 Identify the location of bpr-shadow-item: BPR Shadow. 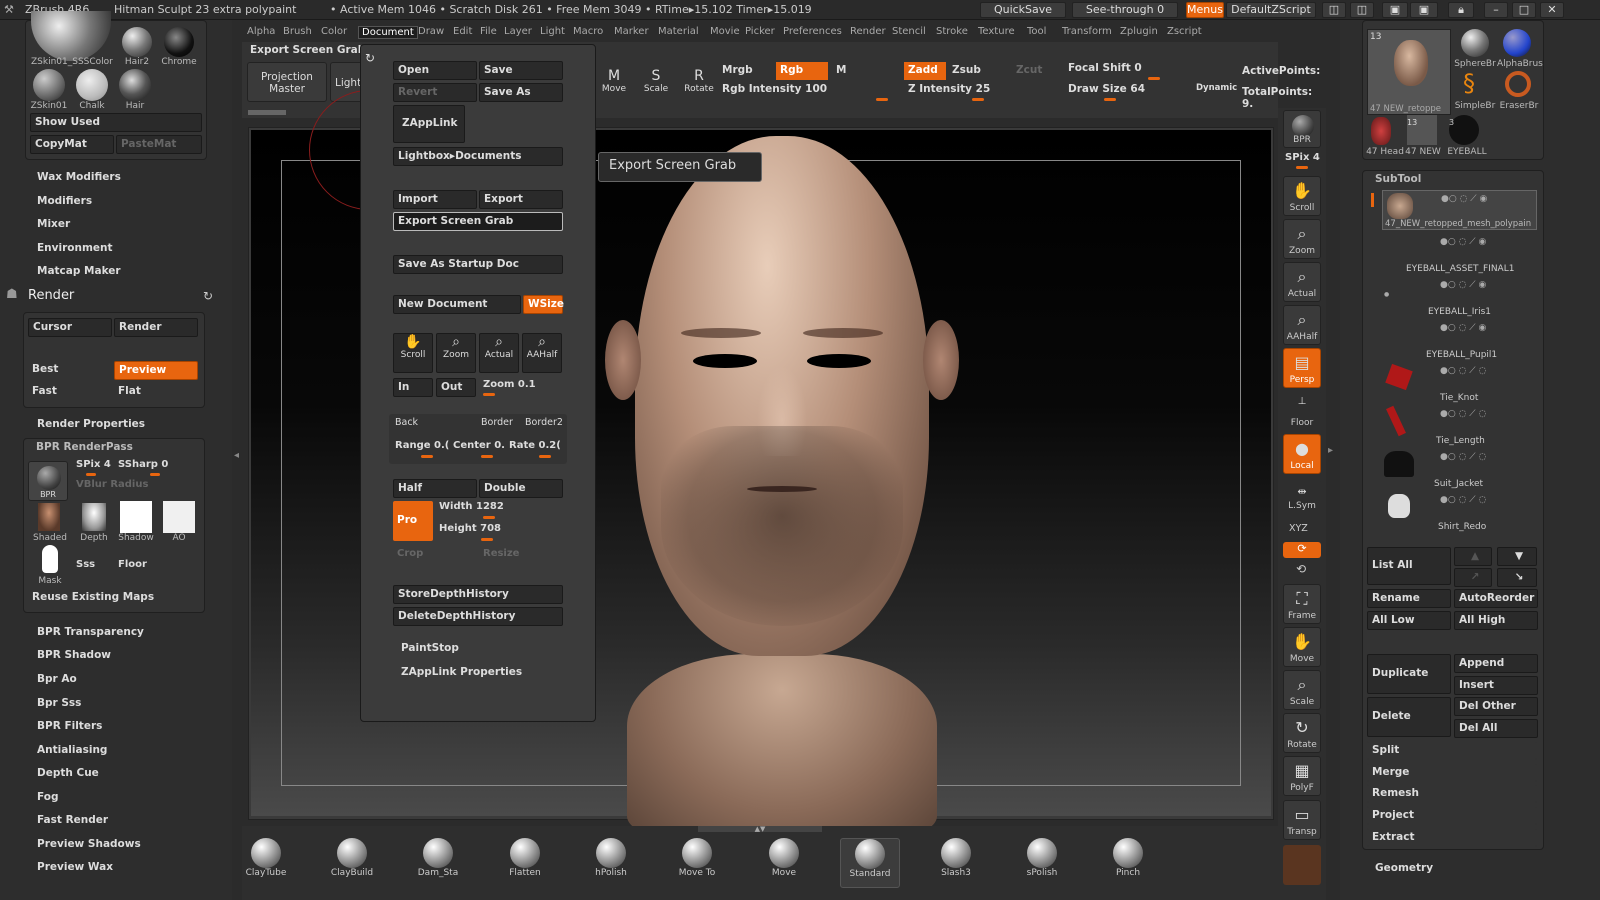
(74, 655).